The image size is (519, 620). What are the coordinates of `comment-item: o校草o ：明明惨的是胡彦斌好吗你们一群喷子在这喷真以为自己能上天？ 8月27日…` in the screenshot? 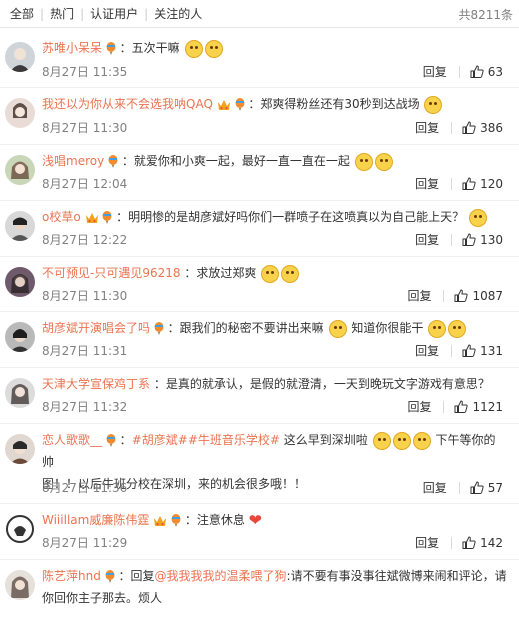 It's located at (259, 229).